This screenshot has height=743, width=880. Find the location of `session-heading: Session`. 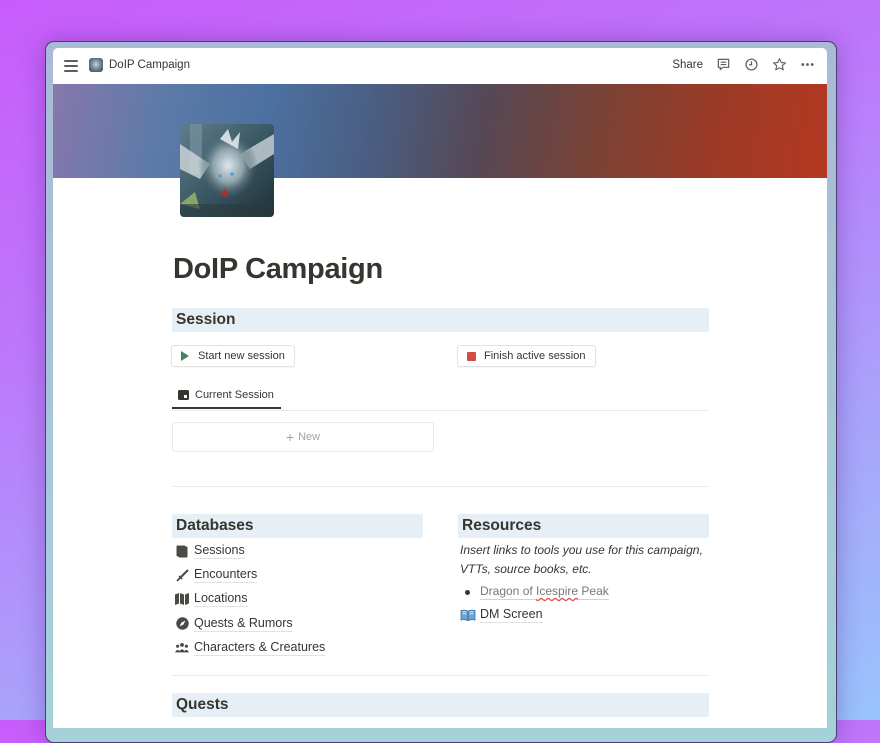

session-heading: Session is located at coordinates (440, 320).